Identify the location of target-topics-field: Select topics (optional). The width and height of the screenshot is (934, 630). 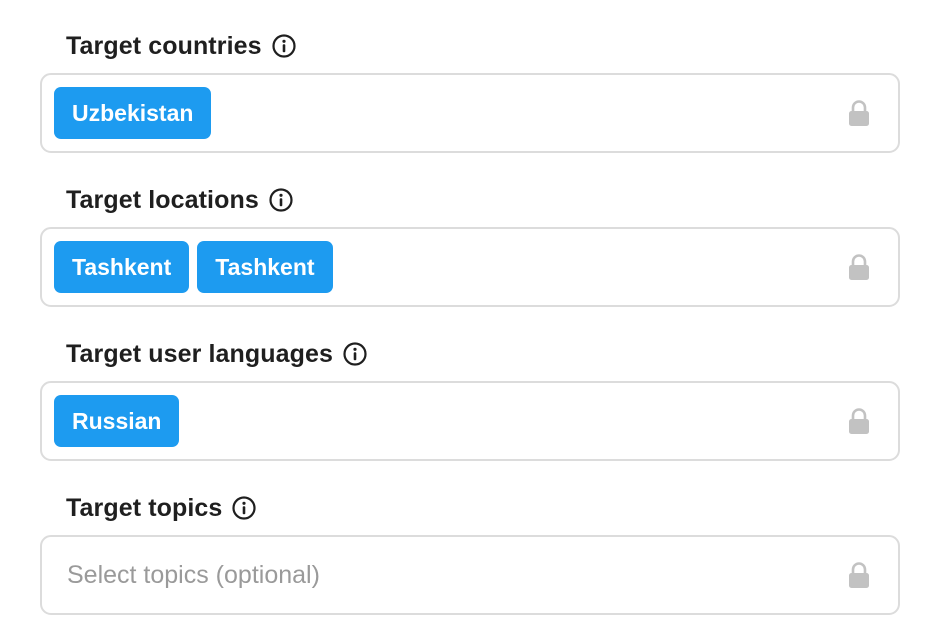
(470, 575).